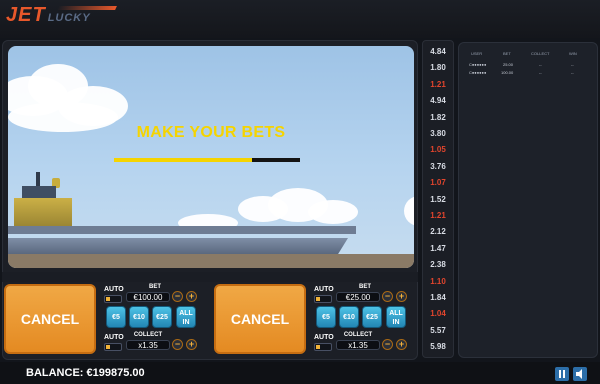  What do you see at coordinates (438, 281) in the screenshot?
I see `multiplier-value: 1.10` at bounding box center [438, 281].